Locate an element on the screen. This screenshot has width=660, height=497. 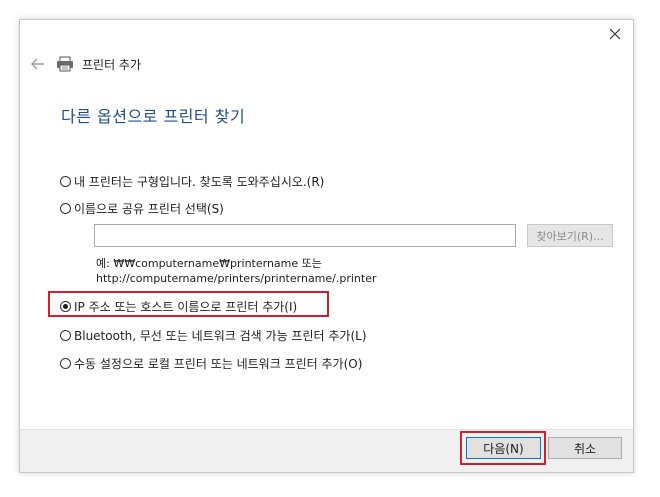
example-line-1: 예: ₩₩computername₩printername 또는 is located at coordinates (209, 263).